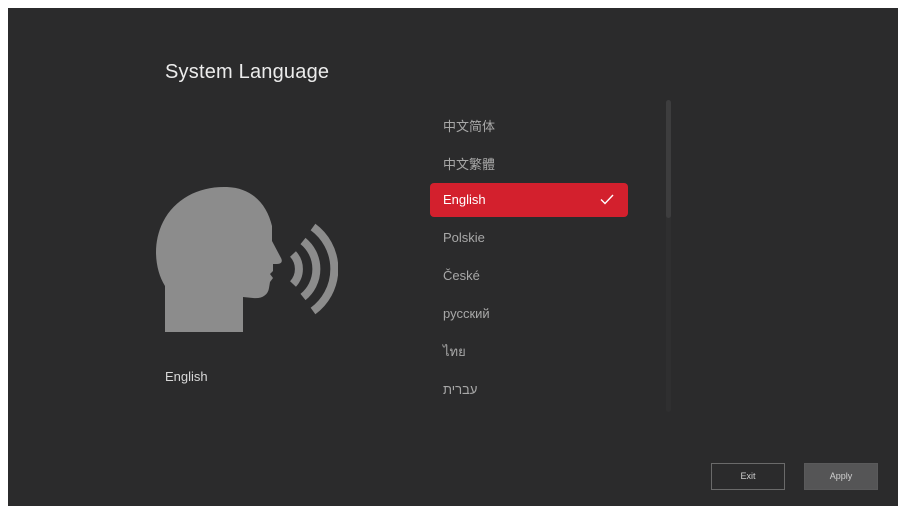  Describe the element at coordinates (529, 390) in the screenshot. I see `language-option: עברית` at that location.